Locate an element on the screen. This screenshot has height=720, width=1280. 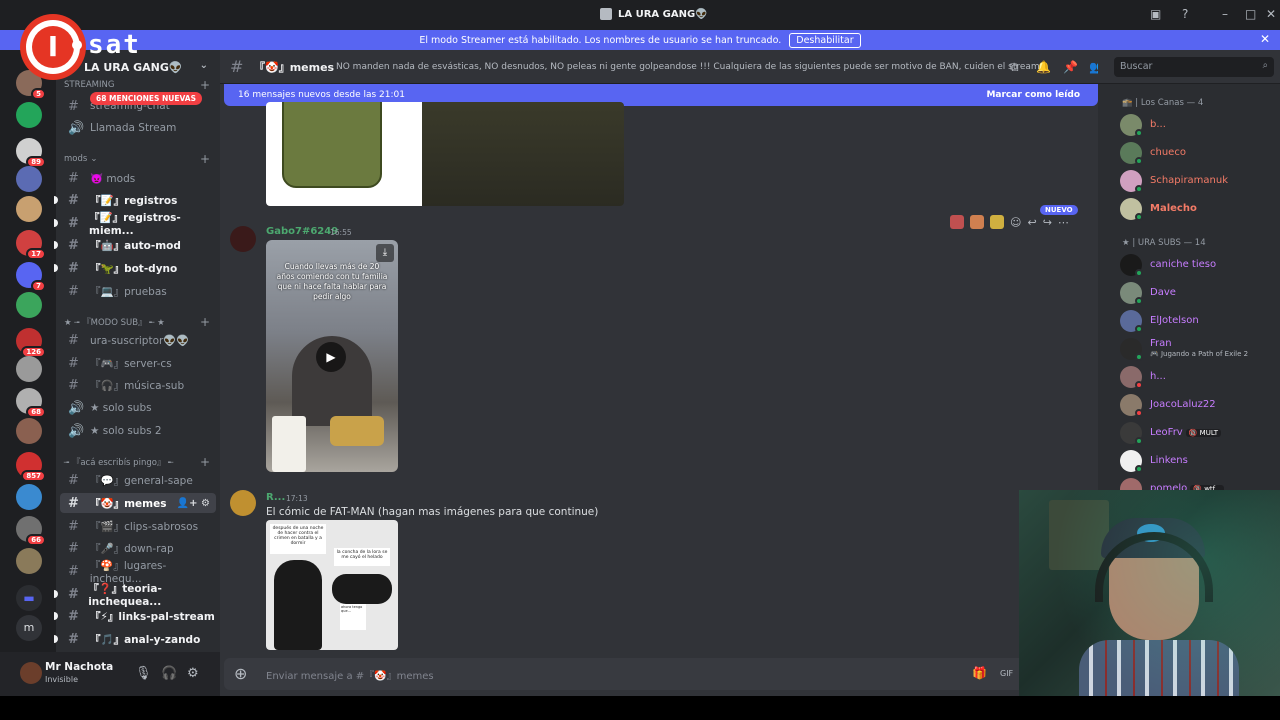
search-input: Buscar ⌕ is located at coordinates (1194, 67).